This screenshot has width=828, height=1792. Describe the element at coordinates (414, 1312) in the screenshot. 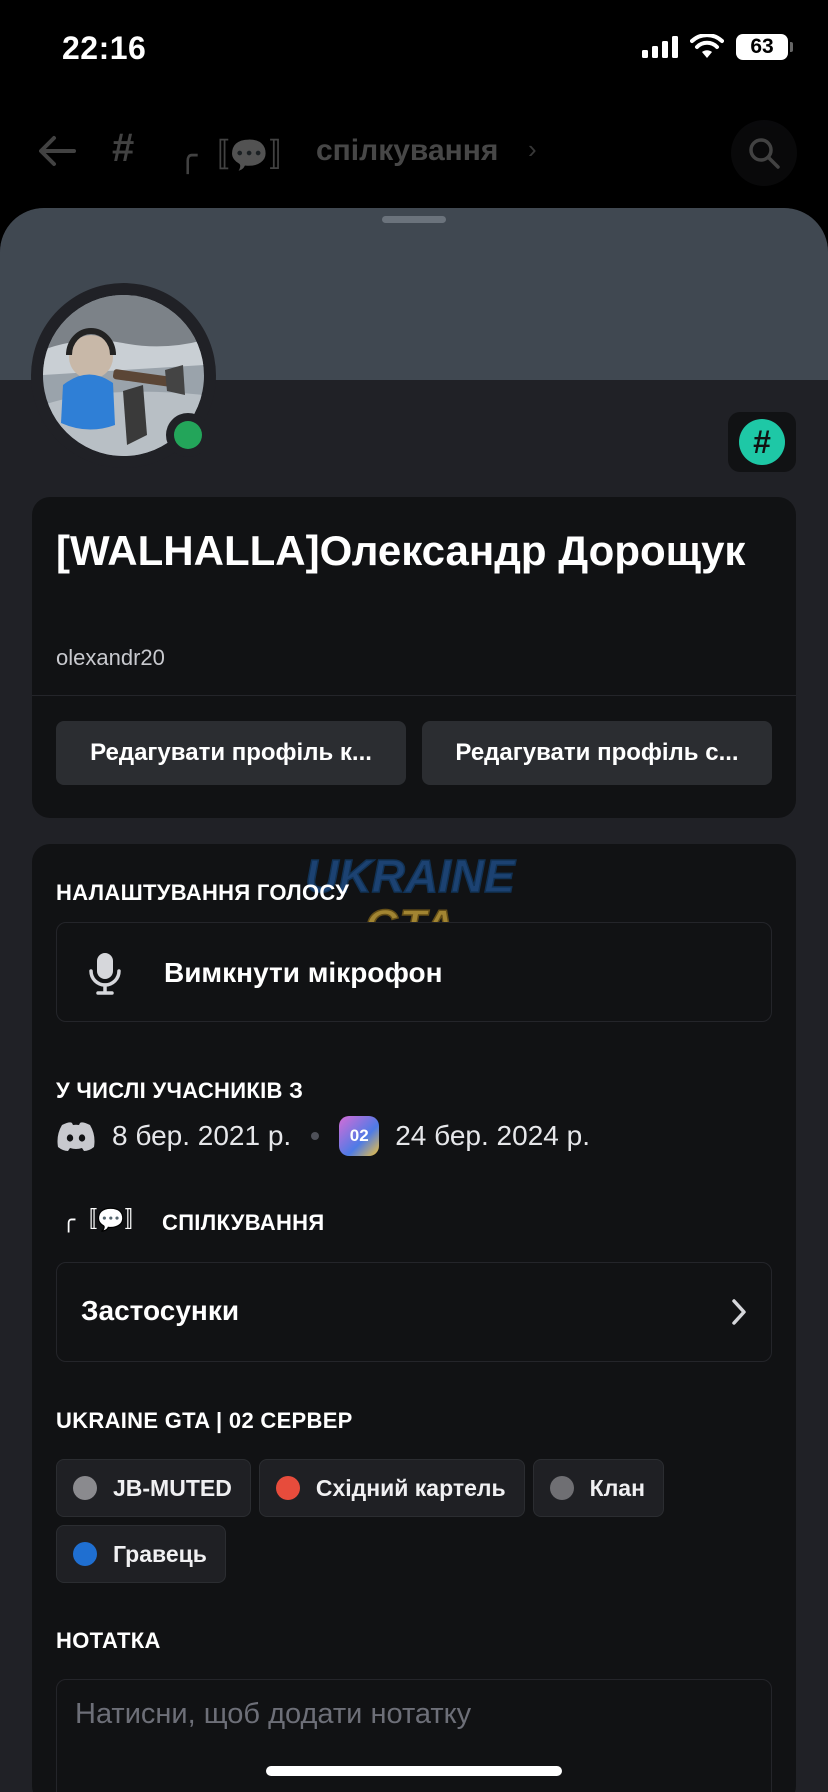

I see `apps-row: Застосунки` at that location.